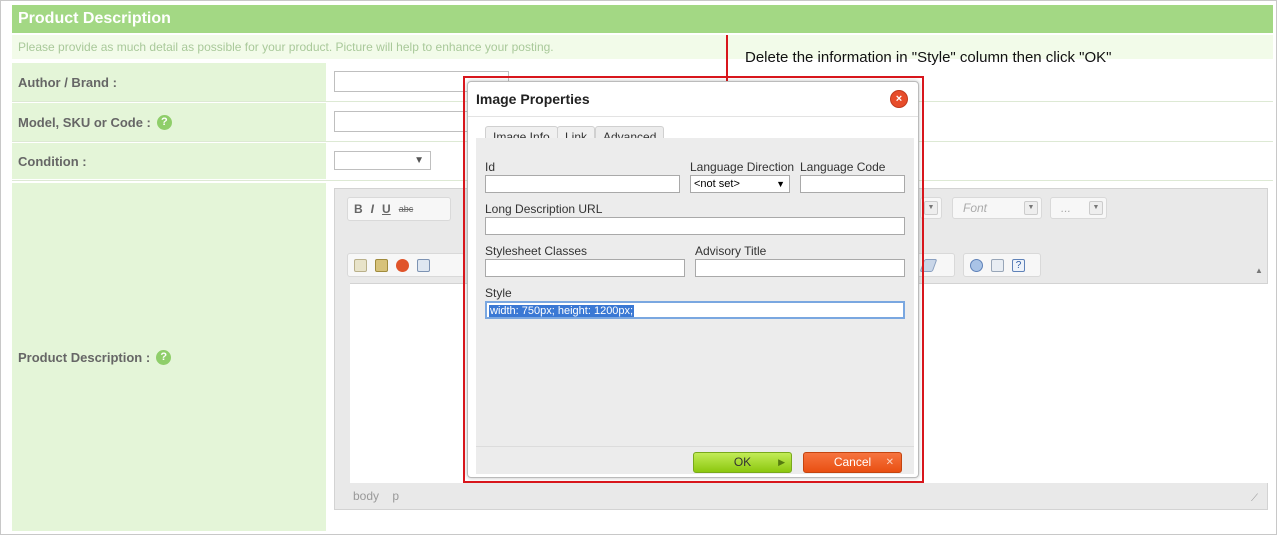 The height and width of the screenshot is (535, 1277). I want to click on size-combo: ... ▼, so click(1078, 208).